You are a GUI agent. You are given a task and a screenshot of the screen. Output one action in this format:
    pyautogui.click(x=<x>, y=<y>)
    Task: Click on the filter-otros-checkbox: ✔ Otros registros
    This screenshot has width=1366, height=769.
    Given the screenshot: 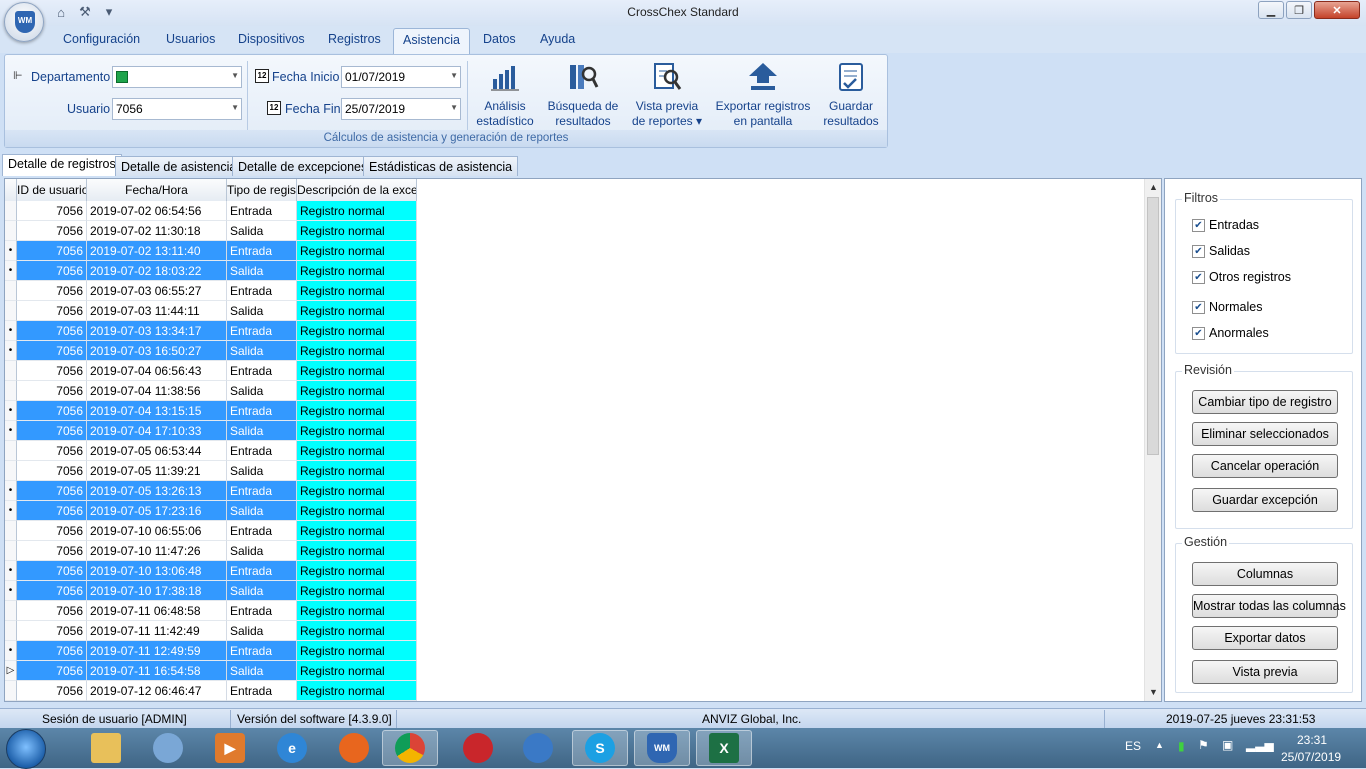 What is the action you would take?
    pyautogui.click(x=1241, y=277)
    